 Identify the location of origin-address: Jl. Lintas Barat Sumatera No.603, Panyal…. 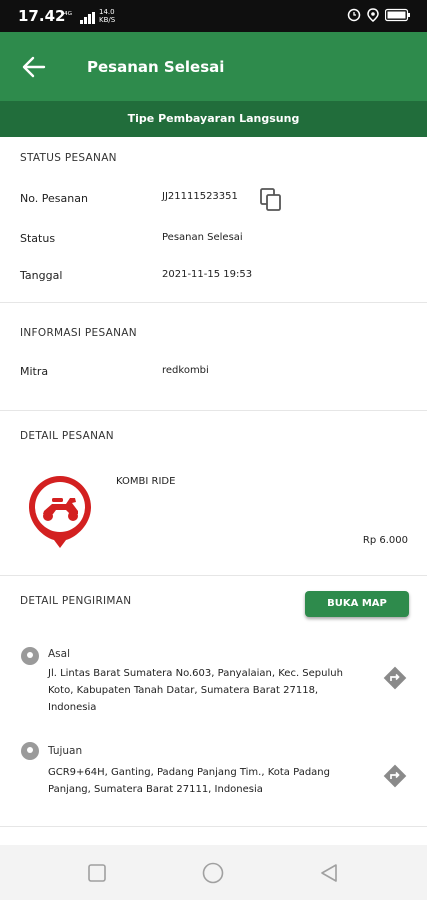
(195, 690).